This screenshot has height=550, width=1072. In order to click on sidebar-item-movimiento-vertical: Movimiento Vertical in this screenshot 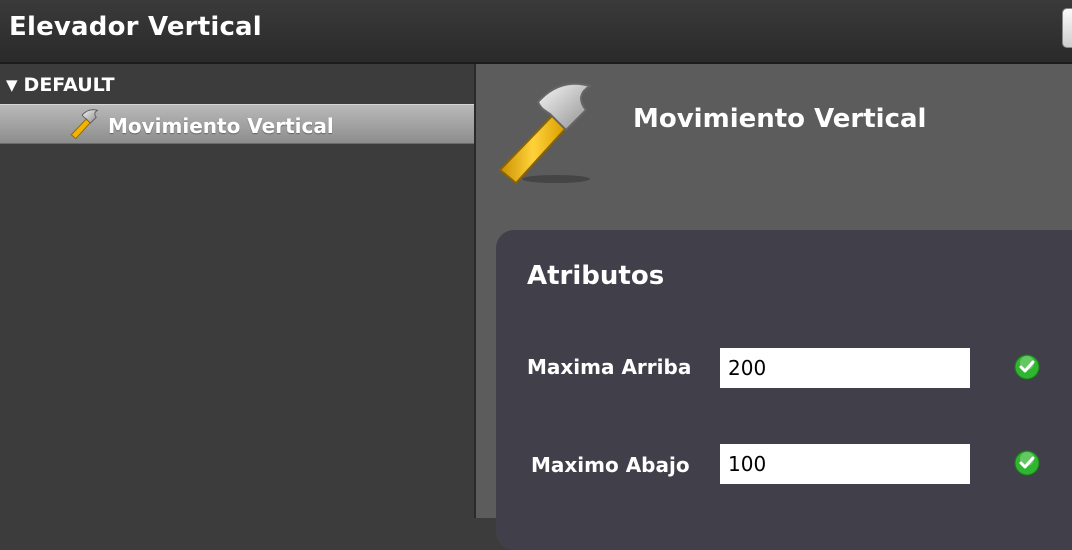, I will do `click(237, 124)`.